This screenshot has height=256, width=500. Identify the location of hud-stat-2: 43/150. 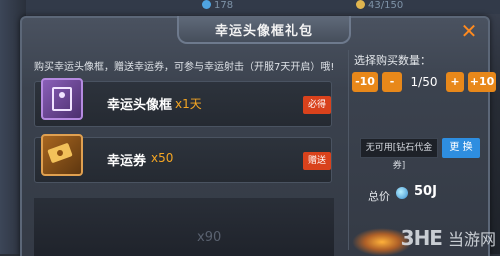
(379, 6).